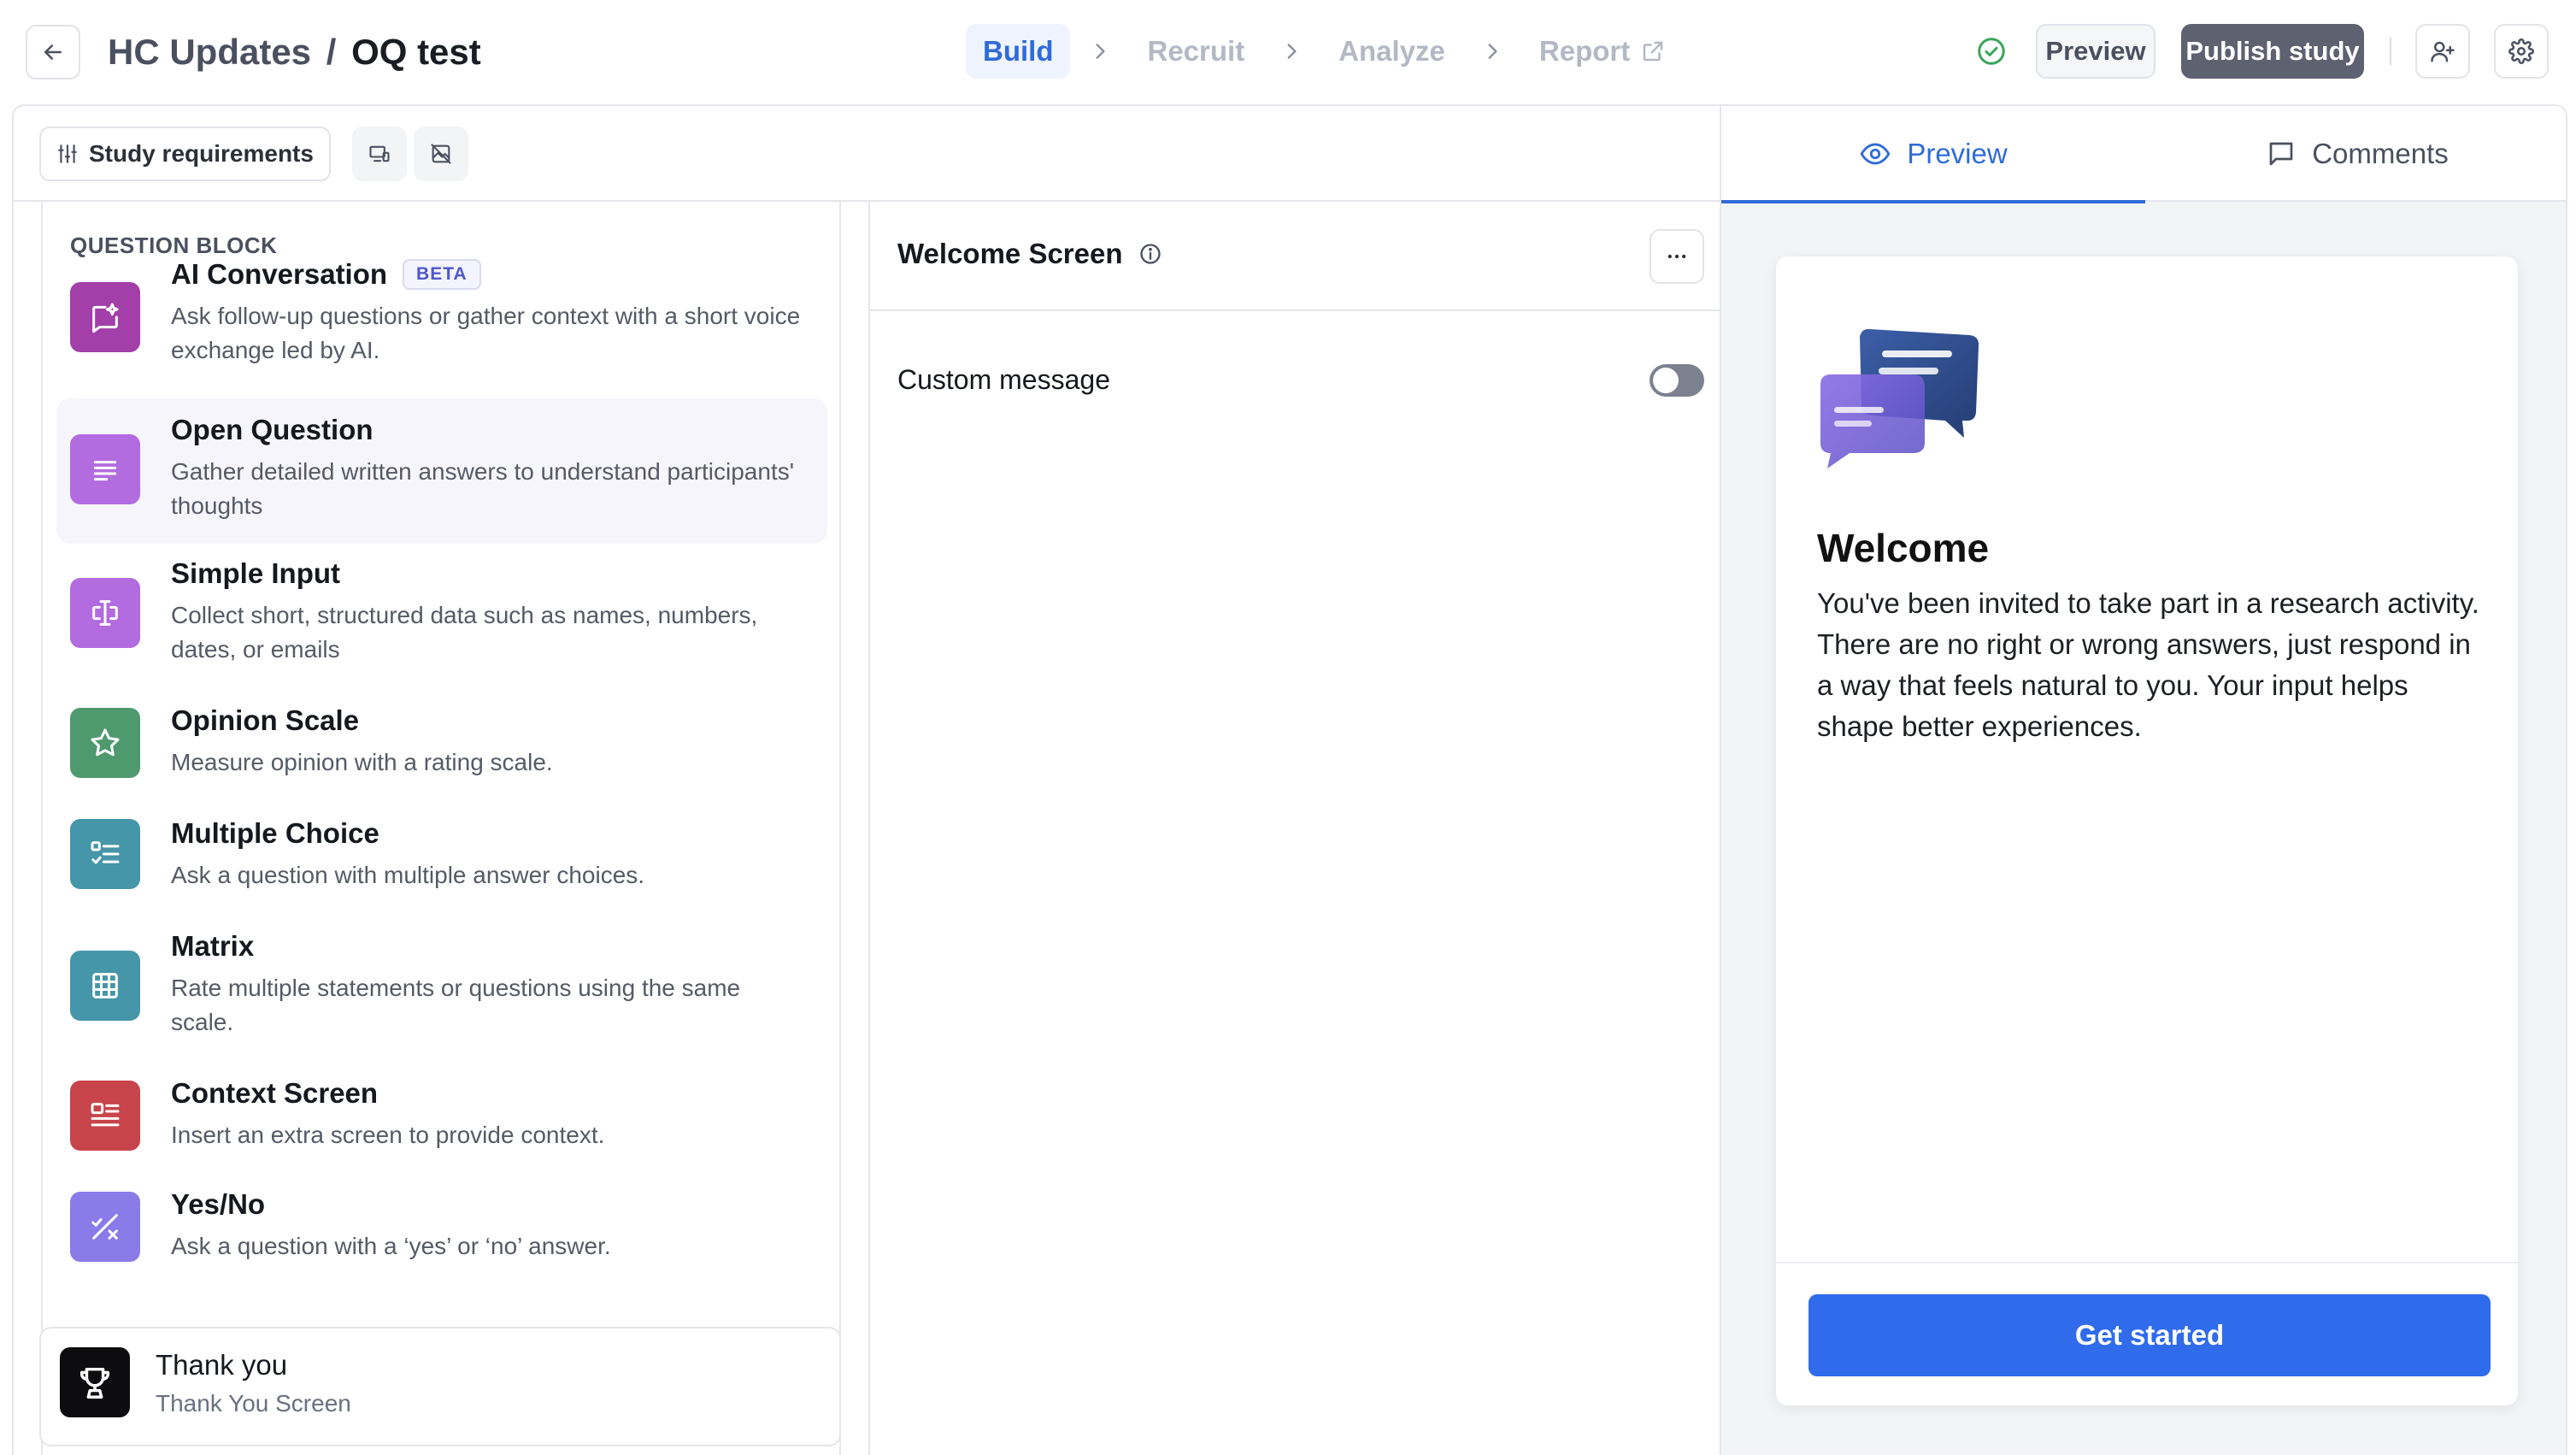 This screenshot has height=1455, width=2576. Describe the element at coordinates (1584, 51) in the screenshot. I see `step-label: Report` at that location.